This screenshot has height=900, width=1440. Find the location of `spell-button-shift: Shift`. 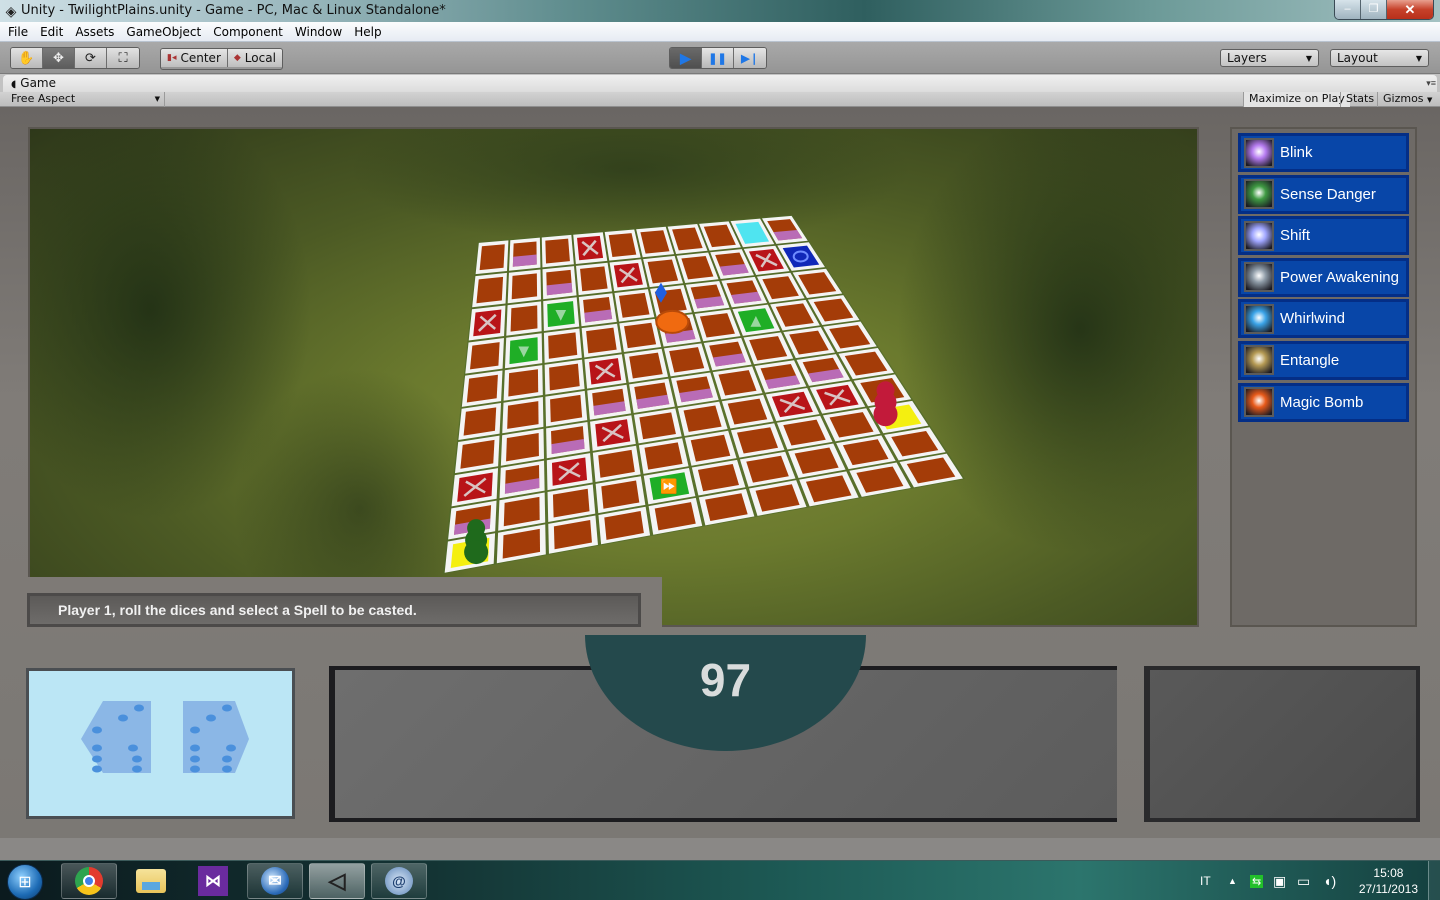

spell-button-shift: Shift is located at coordinates (1323, 236).